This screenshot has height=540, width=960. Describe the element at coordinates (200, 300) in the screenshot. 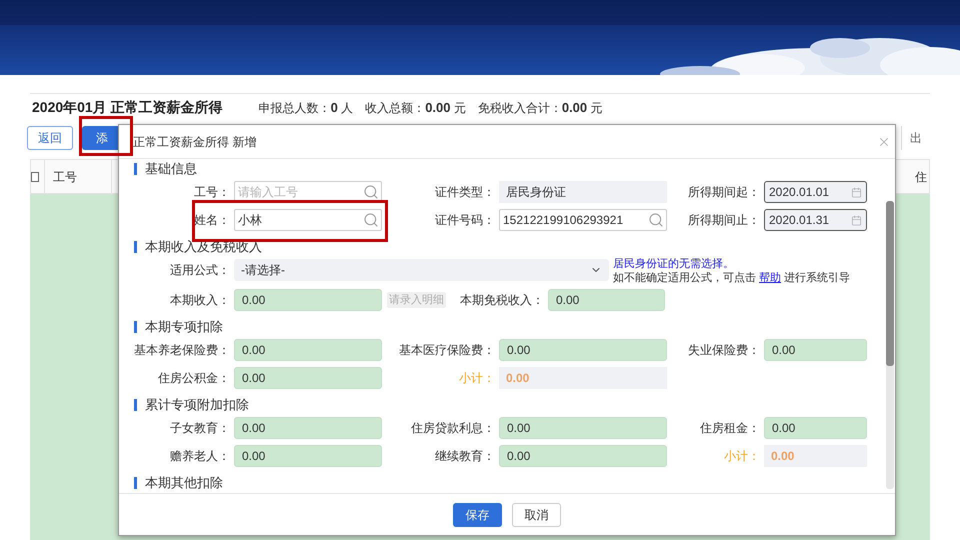

I see `field-label: 本期收入：` at that location.